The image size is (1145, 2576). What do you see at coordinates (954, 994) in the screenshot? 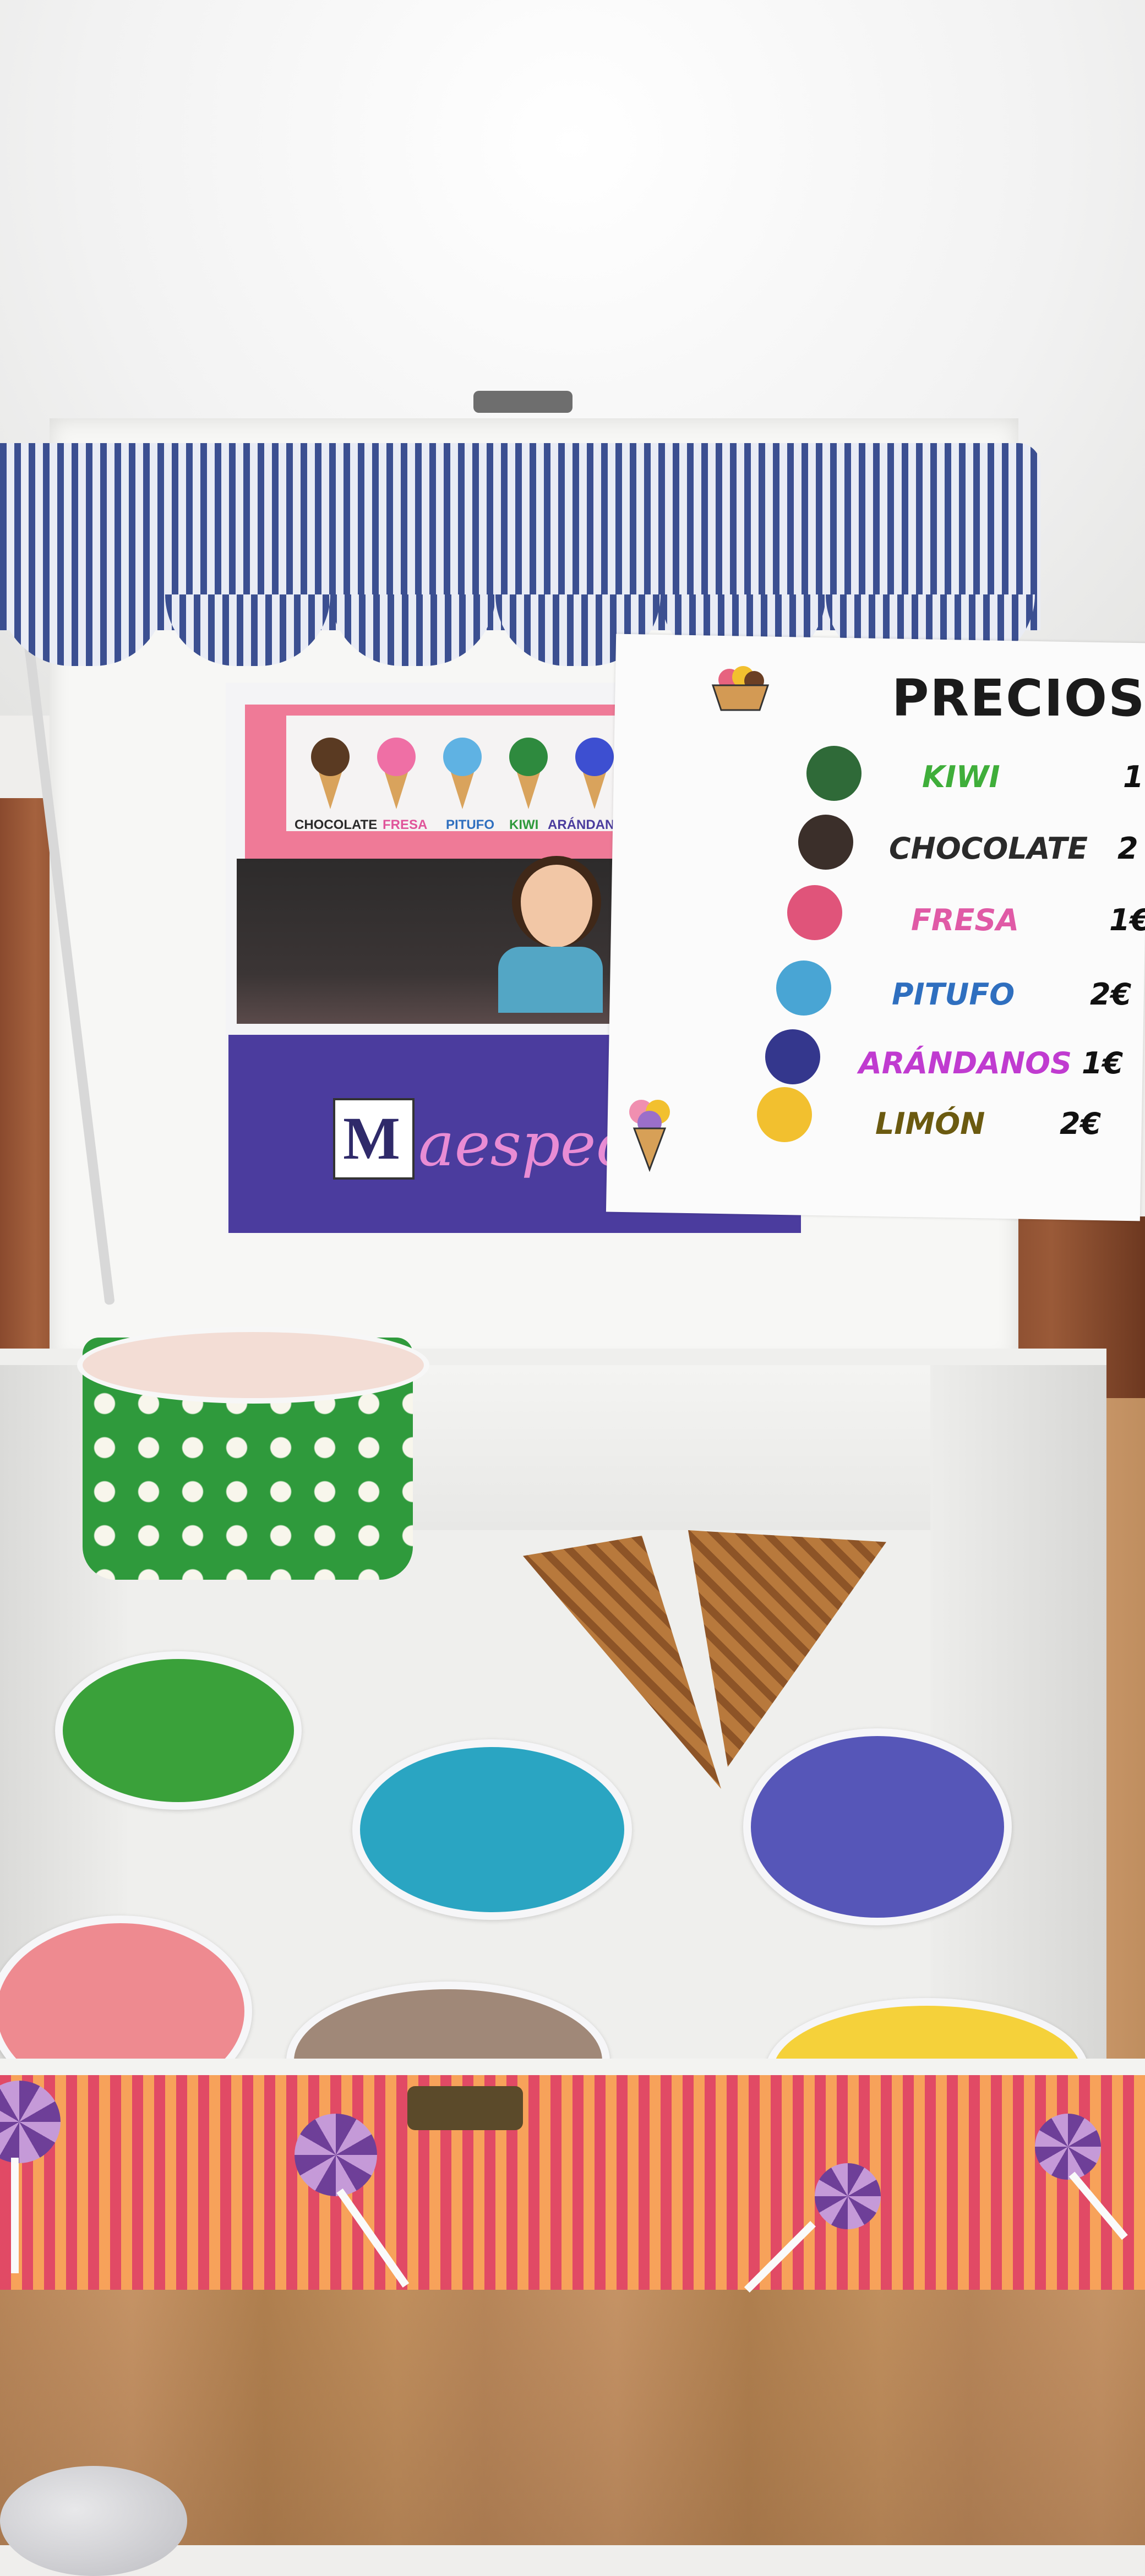
I see `flavor-name: PITUFO` at bounding box center [954, 994].